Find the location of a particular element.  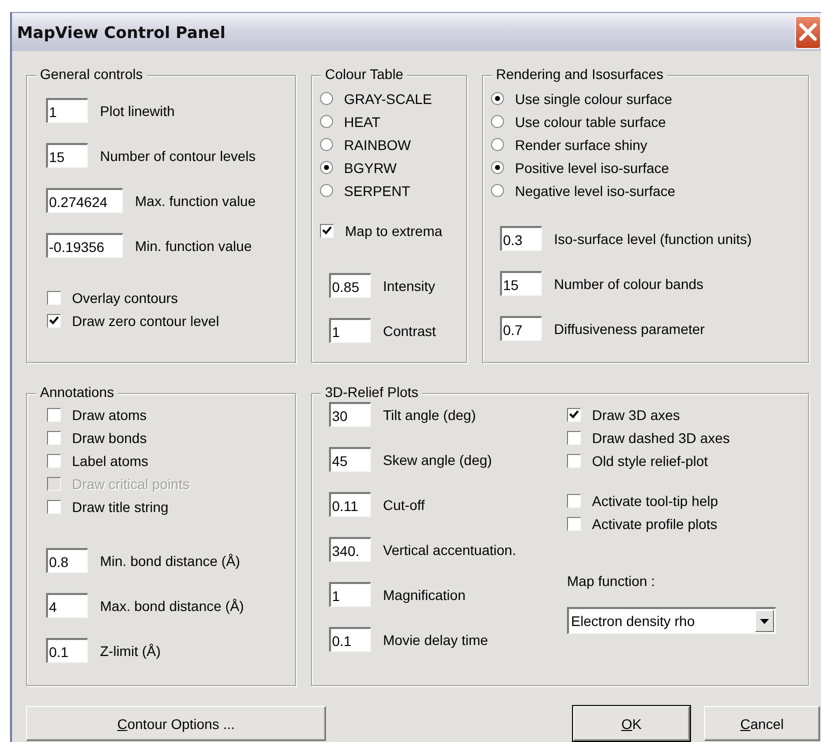

field-label: Movie delay time is located at coordinates (435, 640).